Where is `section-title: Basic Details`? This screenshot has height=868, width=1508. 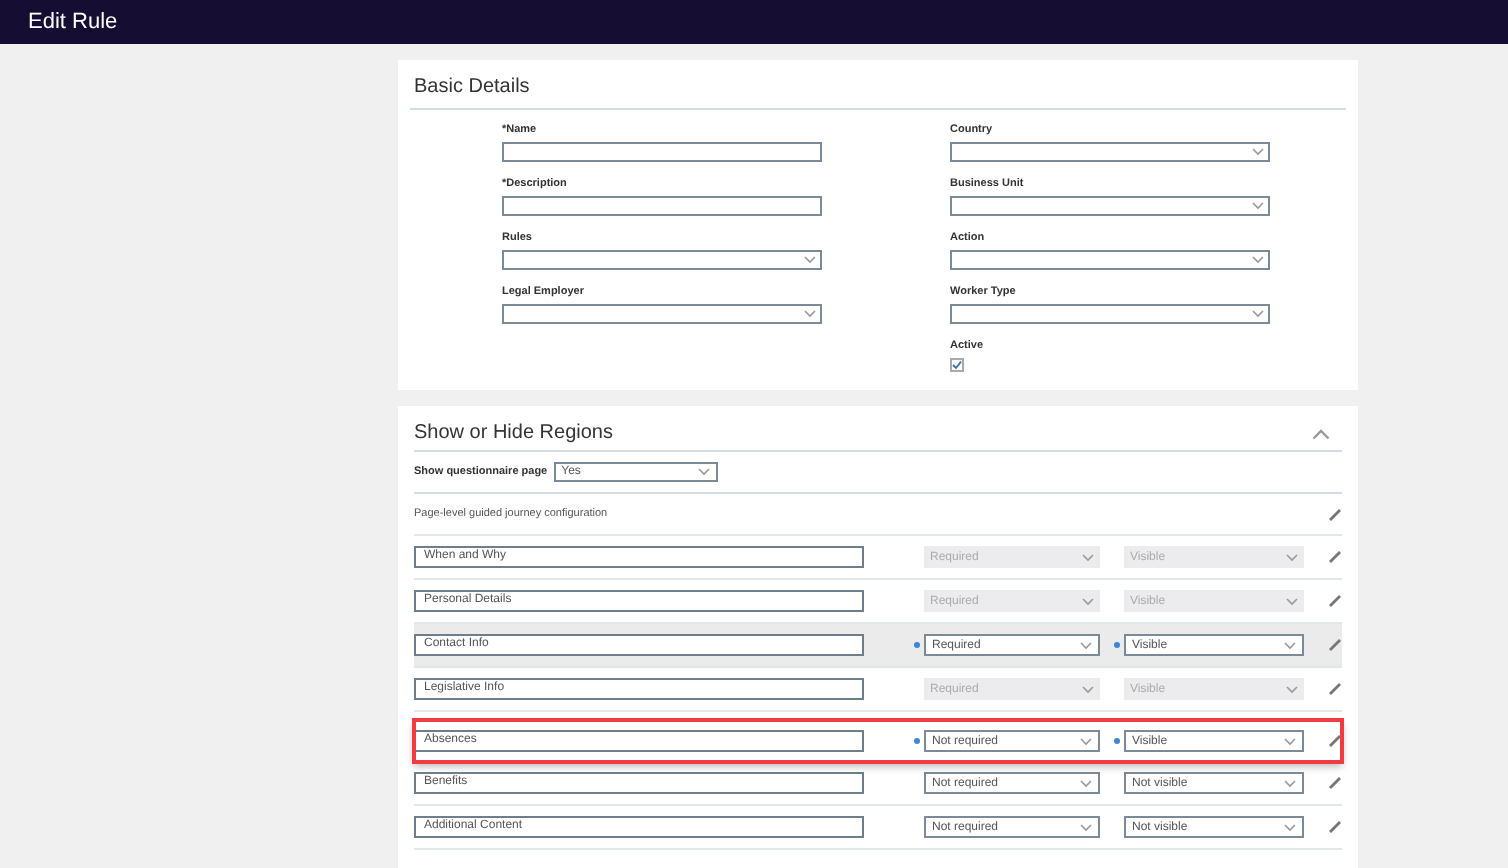
section-title: Basic Details is located at coordinates (878, 91).